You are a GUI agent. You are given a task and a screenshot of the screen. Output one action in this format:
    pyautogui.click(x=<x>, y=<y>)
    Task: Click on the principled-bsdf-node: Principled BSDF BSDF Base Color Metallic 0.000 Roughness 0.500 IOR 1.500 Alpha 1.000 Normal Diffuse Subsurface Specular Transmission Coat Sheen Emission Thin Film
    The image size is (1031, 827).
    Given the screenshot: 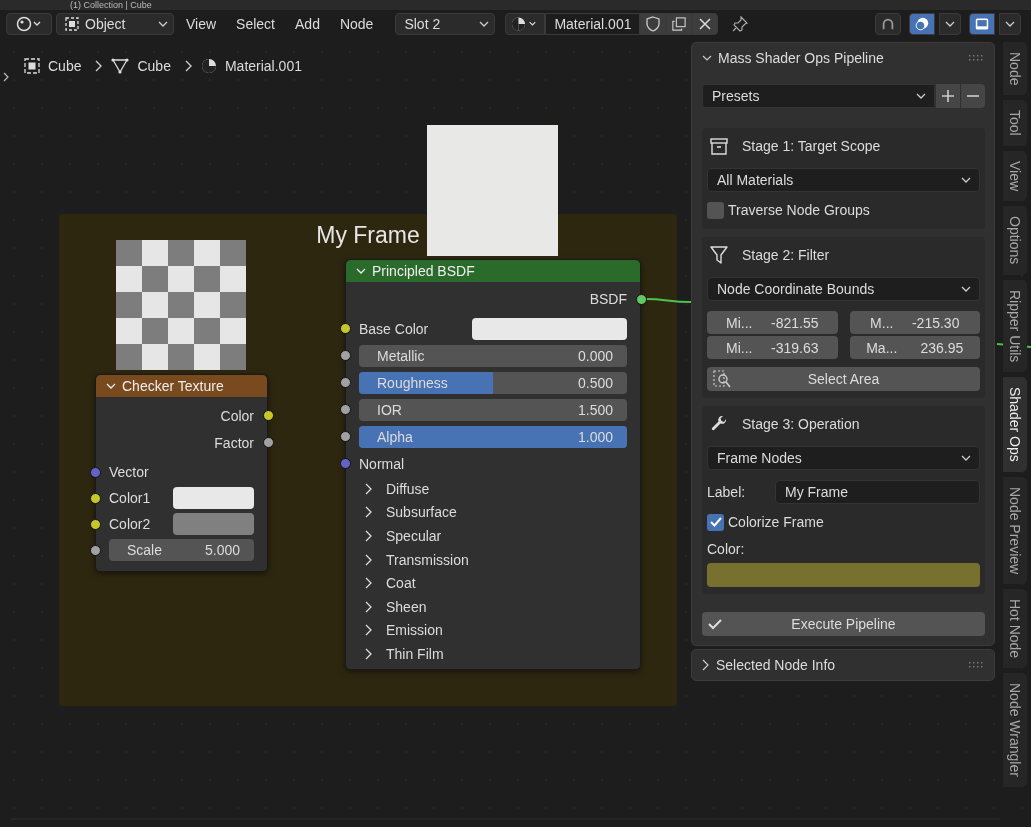 What is the action you would take?
    pyautogui.click(x=493, y=464)
    